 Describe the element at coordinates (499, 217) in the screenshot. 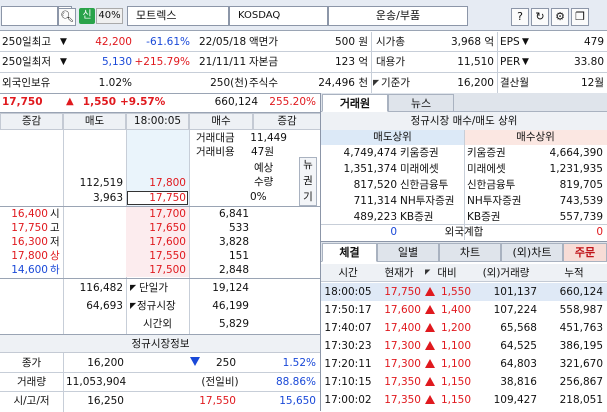

I see `buy-broker-name: KB증권` at that location.